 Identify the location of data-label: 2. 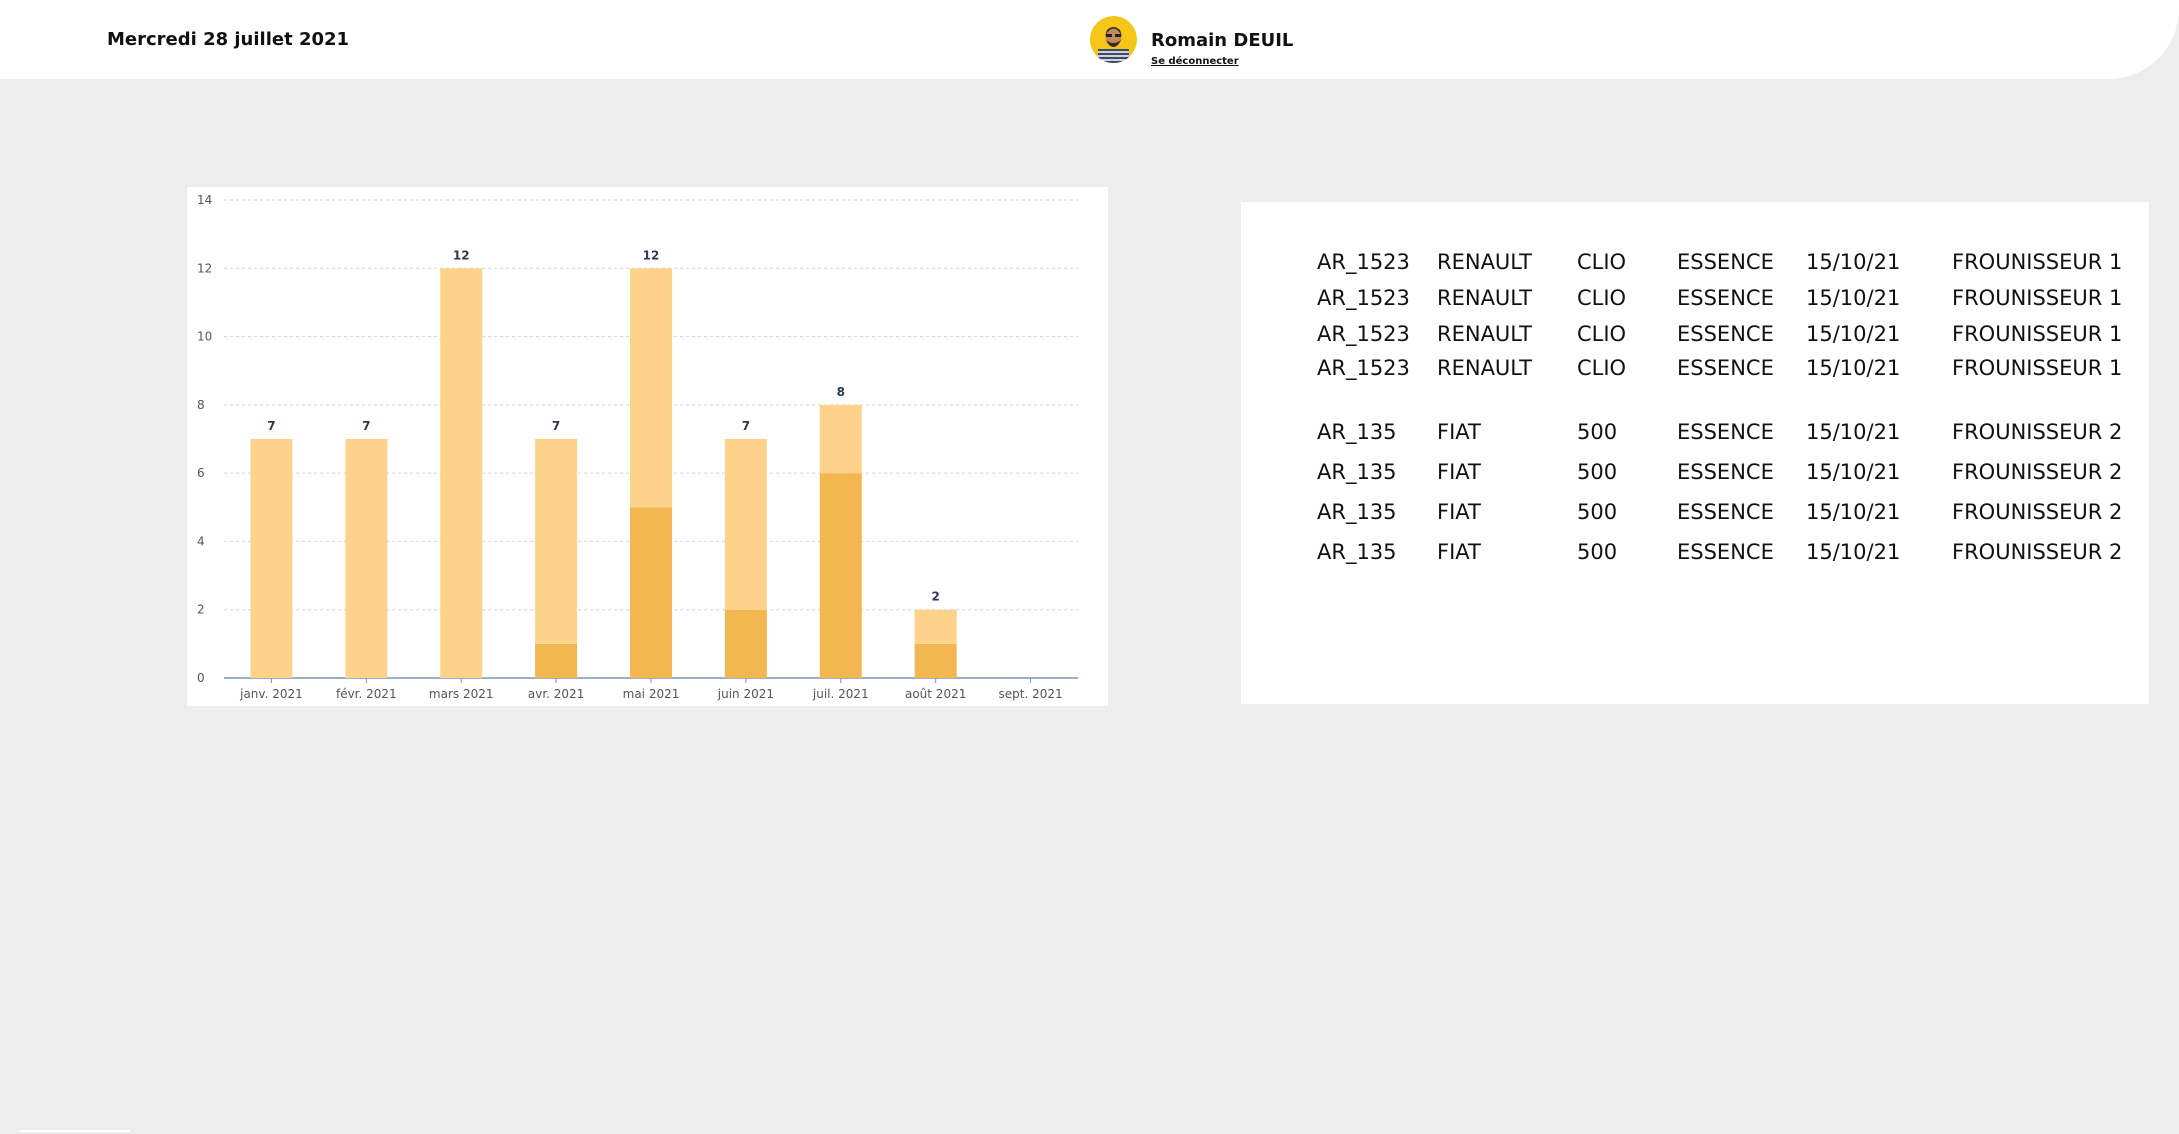
(935, 597).